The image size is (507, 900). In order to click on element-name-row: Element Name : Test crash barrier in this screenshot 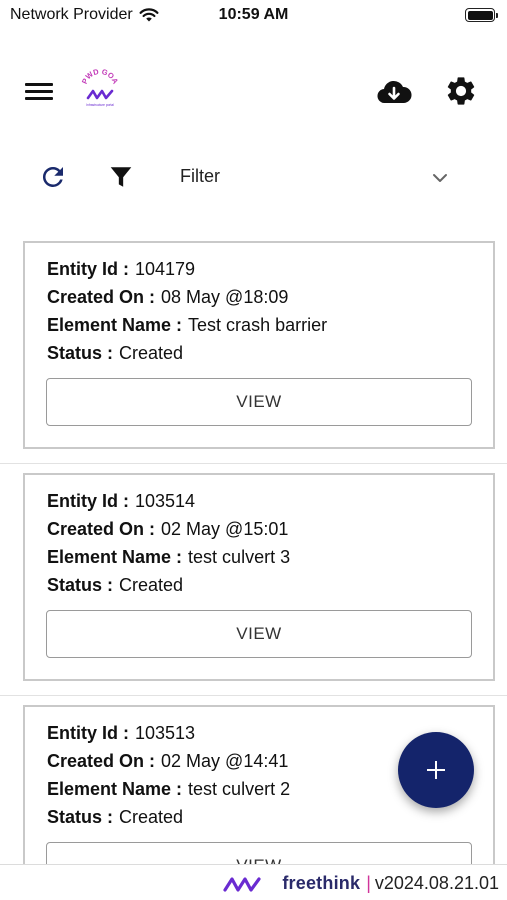, I will do `click(187, 325)`.